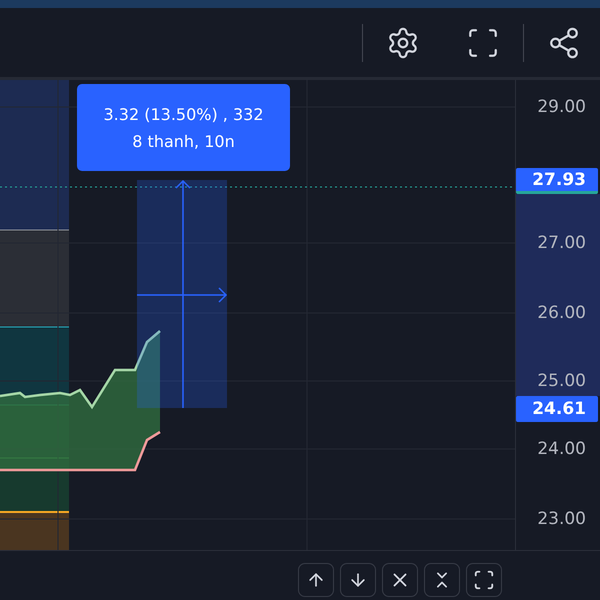 The height and width of the screenshot is (600, 600). Describe the element at coordinates (184, 114) in the screenshot. I see `tooltip-text: 3.32 (13.50%) , 332` at that location.